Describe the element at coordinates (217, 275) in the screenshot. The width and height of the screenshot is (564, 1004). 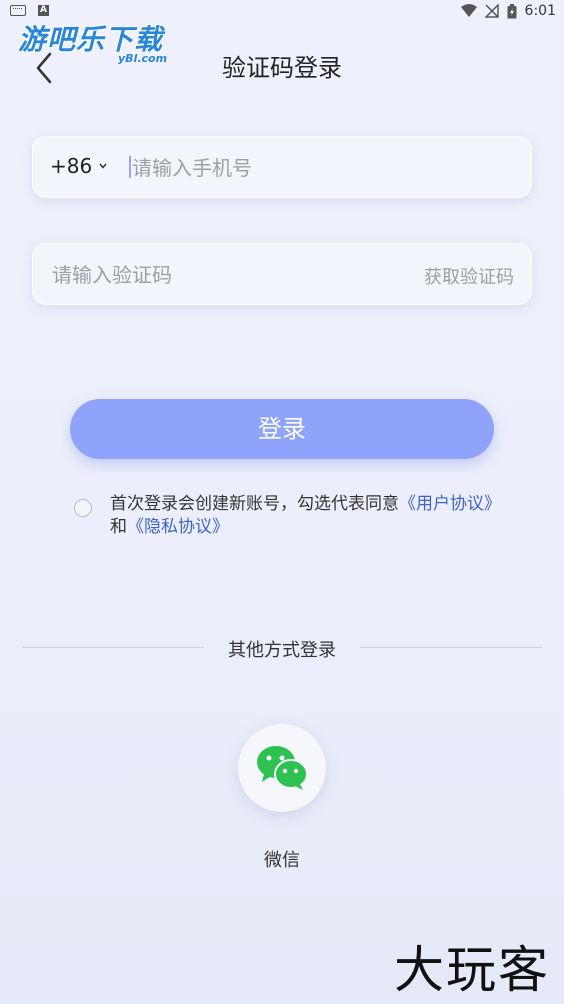
I see `code-input` at that location.